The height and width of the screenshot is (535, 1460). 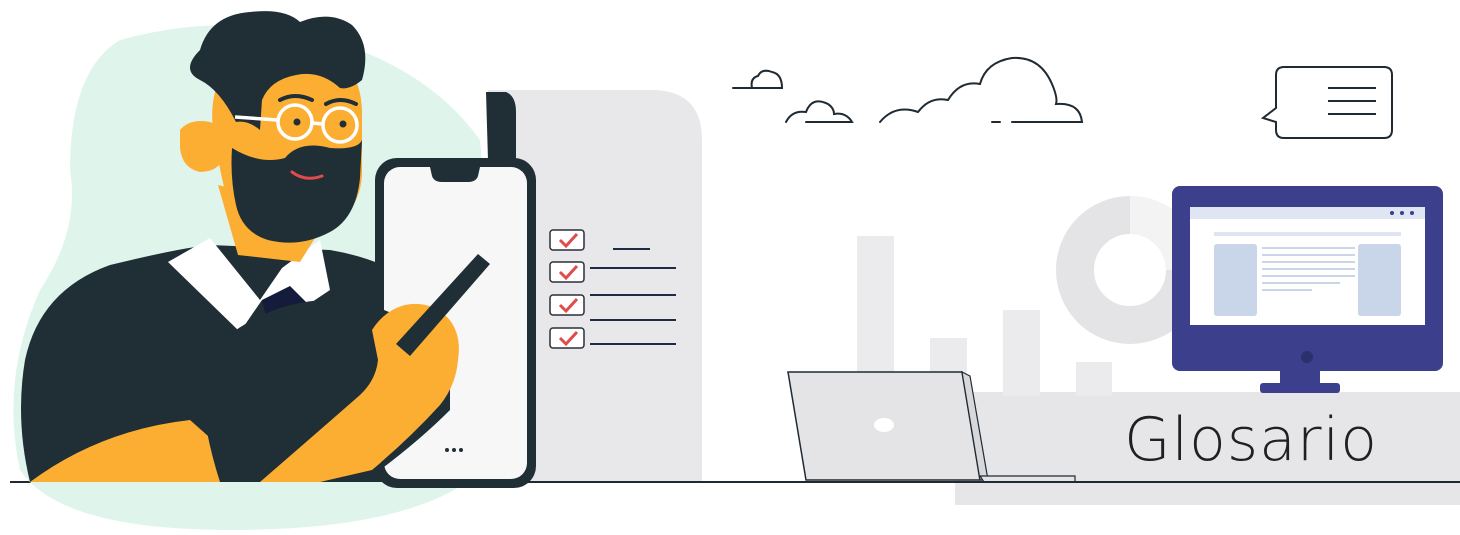 What do you see at coordinates (1326, 102) in the screenshot?
I see `chat-bubble-menu-icon` at bounding box center [1326, 102].